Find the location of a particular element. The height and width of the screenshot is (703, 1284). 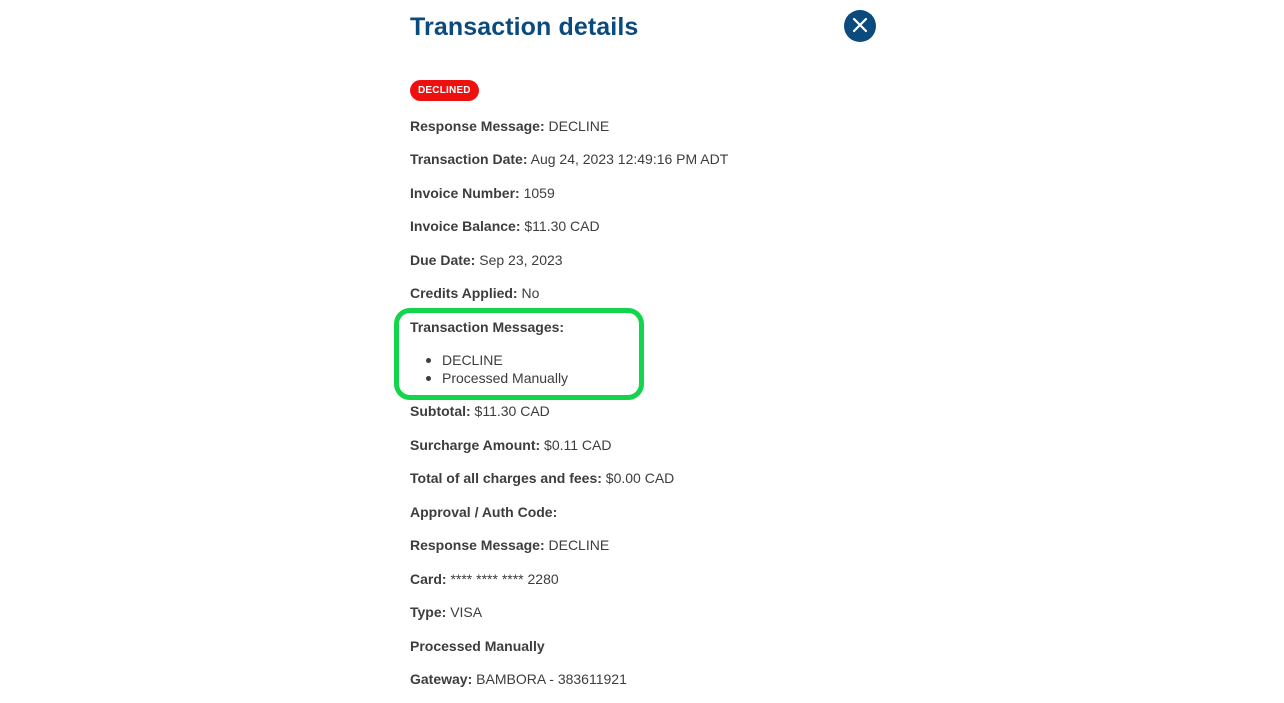

processed-manually-row: Processed Manually is located at coordinates (477, 646).